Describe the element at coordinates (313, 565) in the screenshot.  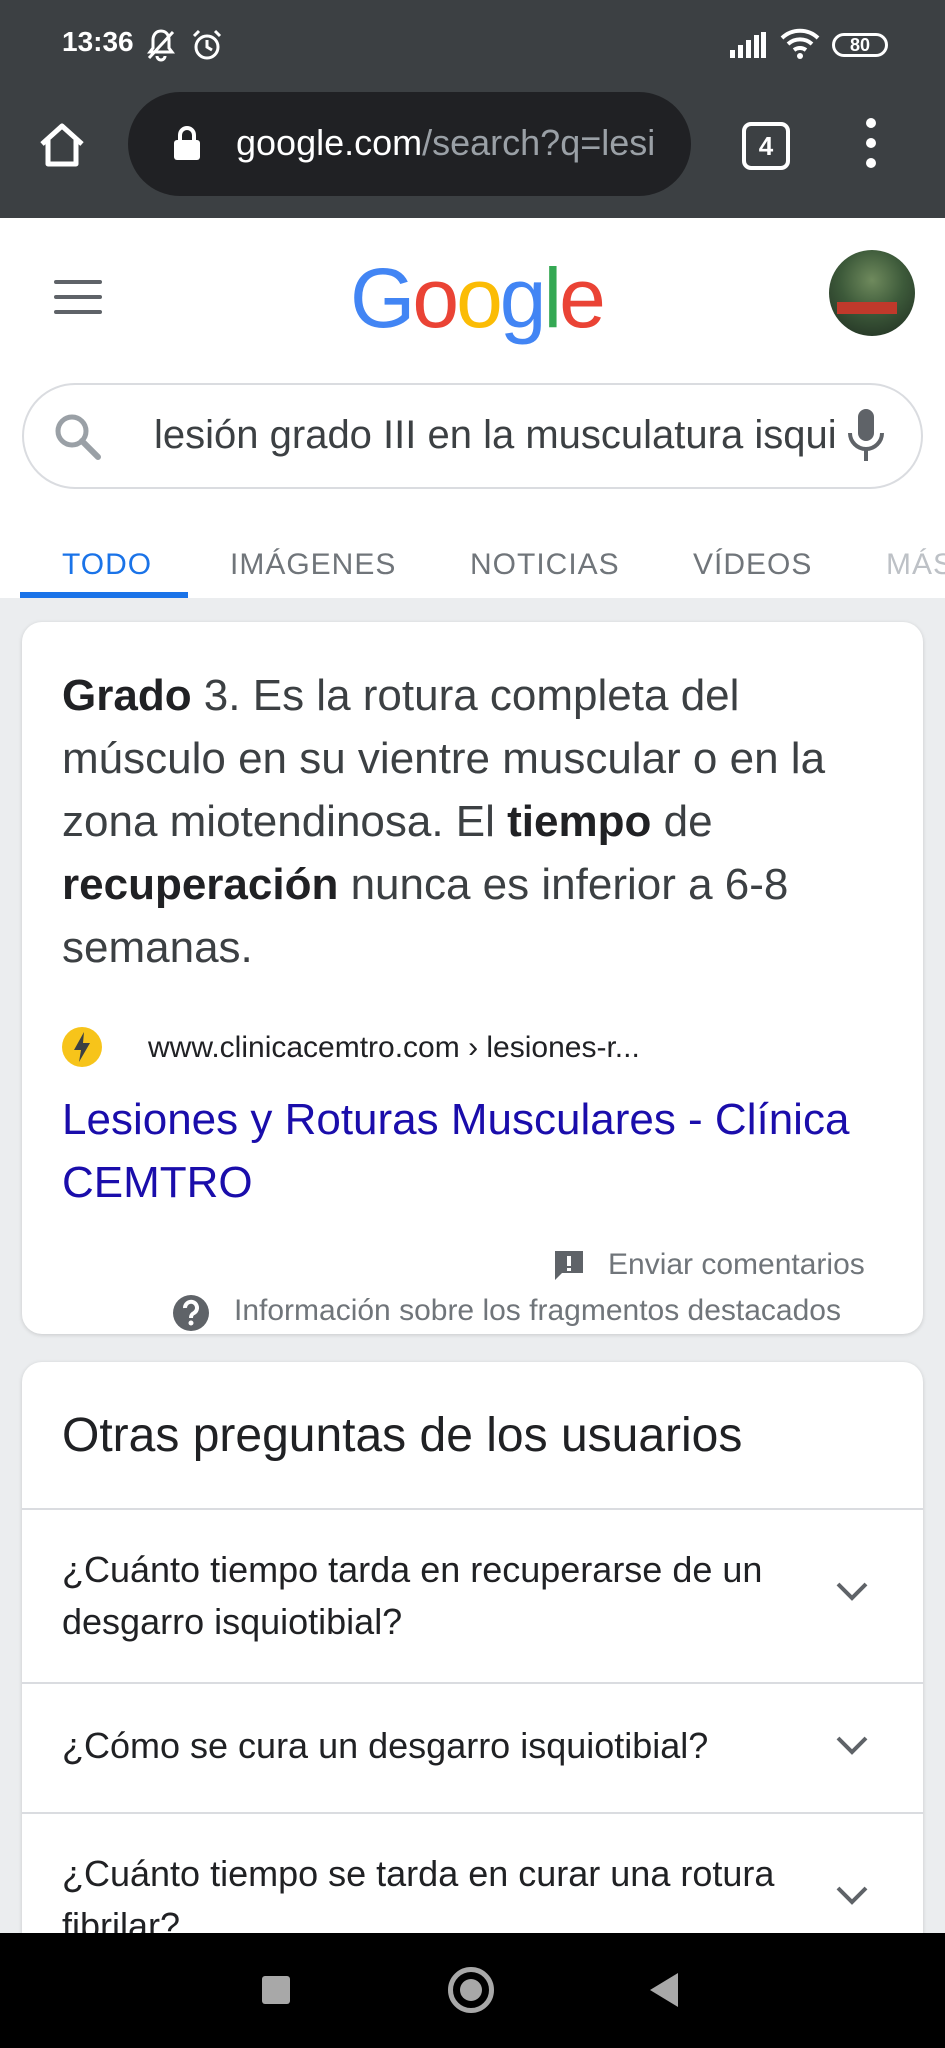
I see `tab-imagenes: IMÁGENES` at that location.